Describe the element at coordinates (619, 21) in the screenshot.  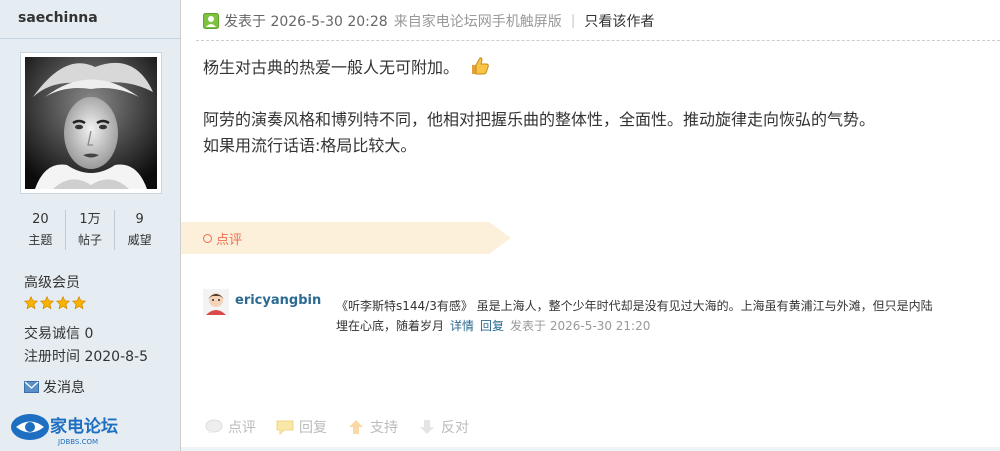
I see `only-author-link: 只看该作者` at that location.